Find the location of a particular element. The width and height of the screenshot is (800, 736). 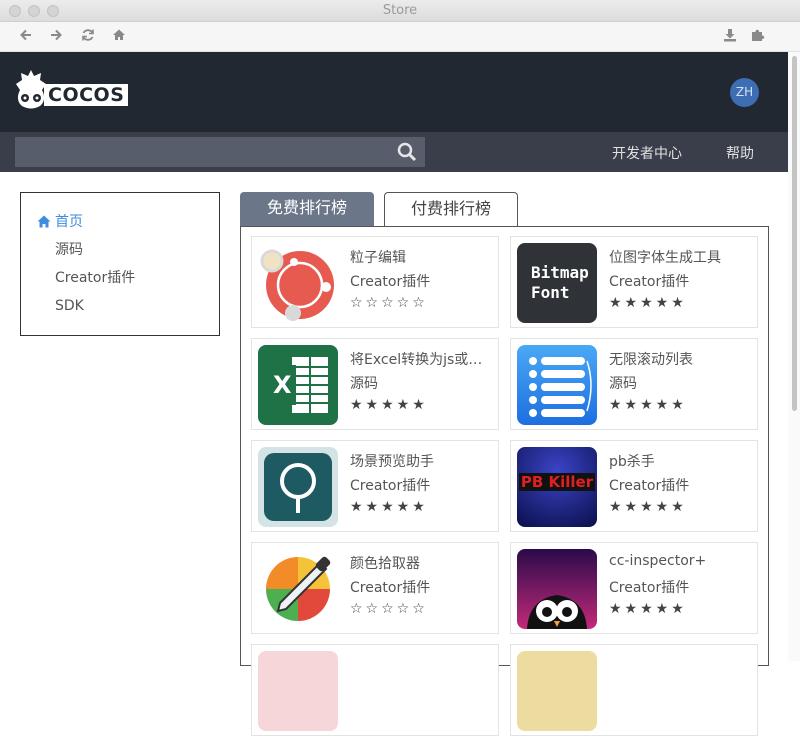

help-link: 帮助 is located at coordinates (740, 153).